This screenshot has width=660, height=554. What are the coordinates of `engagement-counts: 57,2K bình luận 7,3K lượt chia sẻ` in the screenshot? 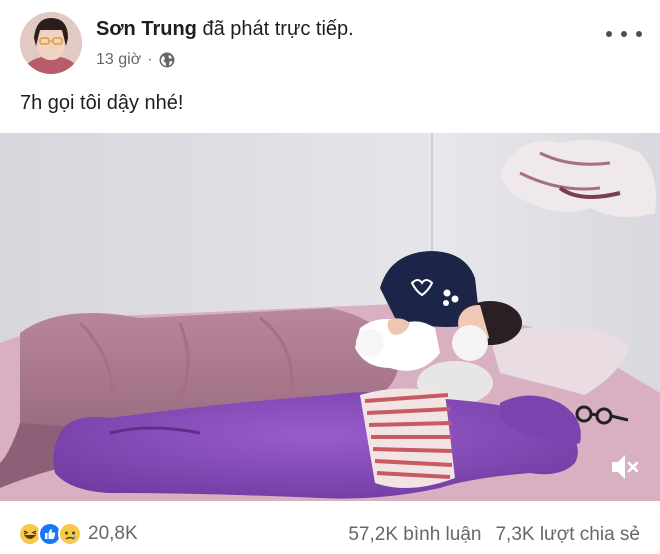 It's located at (494, 535).